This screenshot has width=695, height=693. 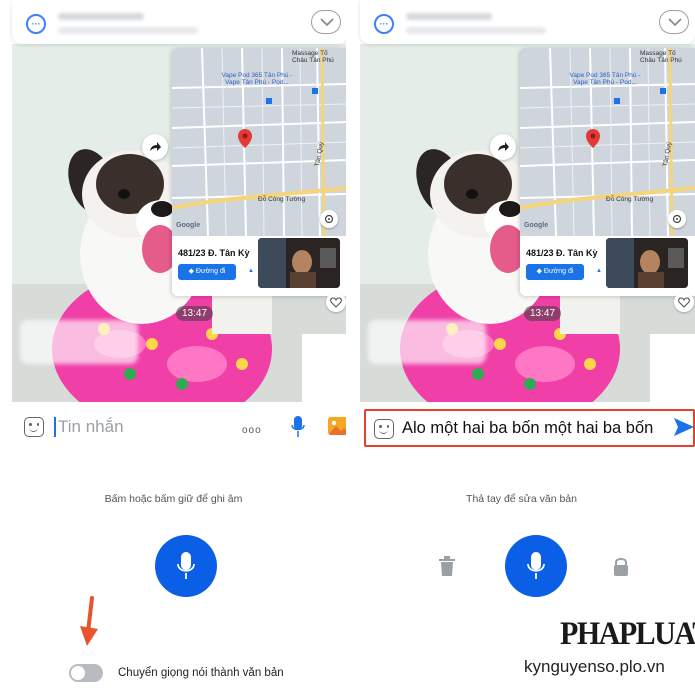 What do you see at coordinates (627, 633) in the screenshot?
I see `brand-logo: PHAPLUAT` at bounding box center [627, 633].